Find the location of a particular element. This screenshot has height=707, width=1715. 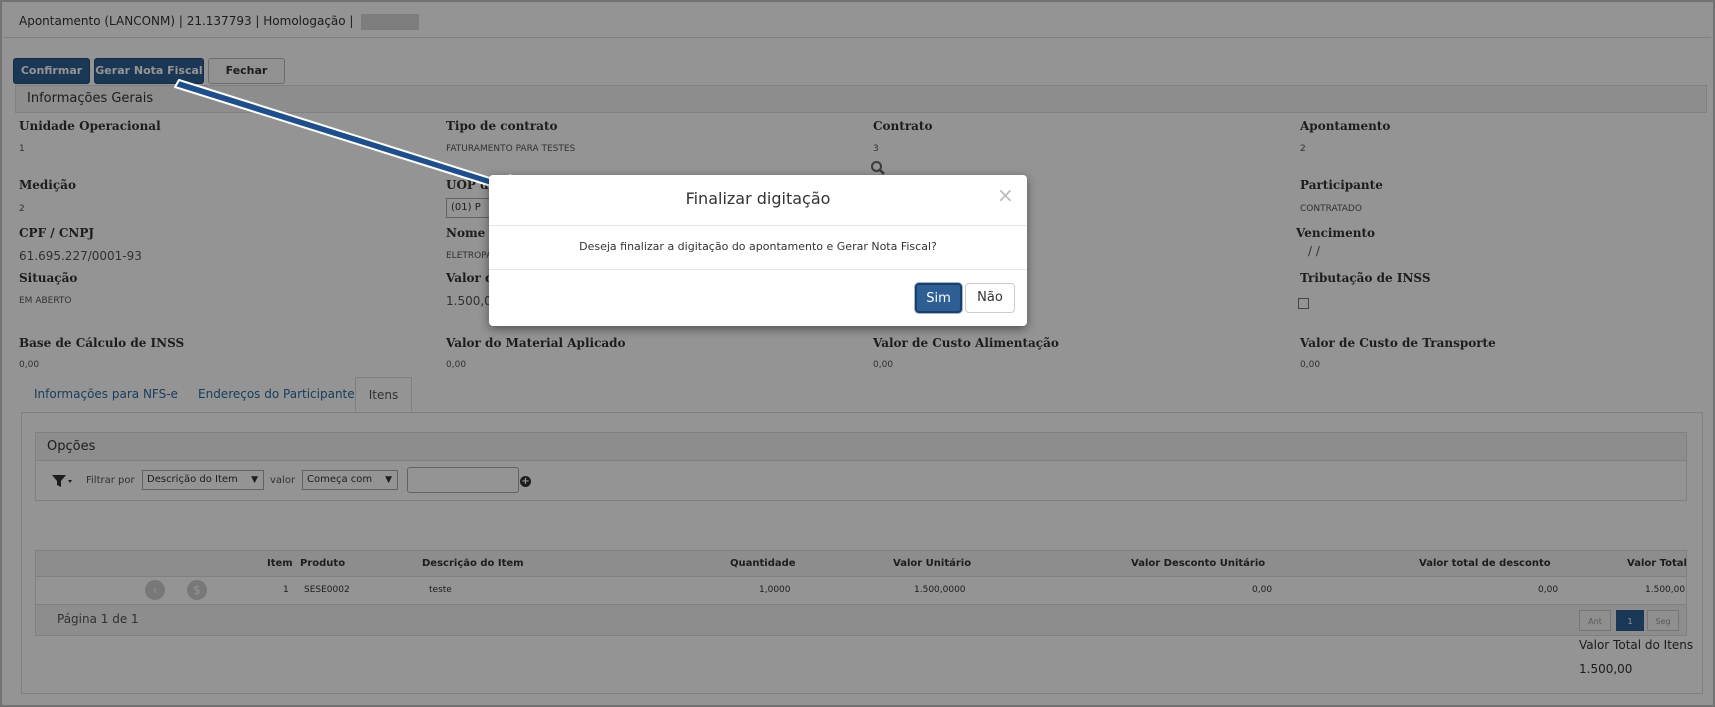

dialog-header: Finalizar digitação × is located at coordinates (758, 200).